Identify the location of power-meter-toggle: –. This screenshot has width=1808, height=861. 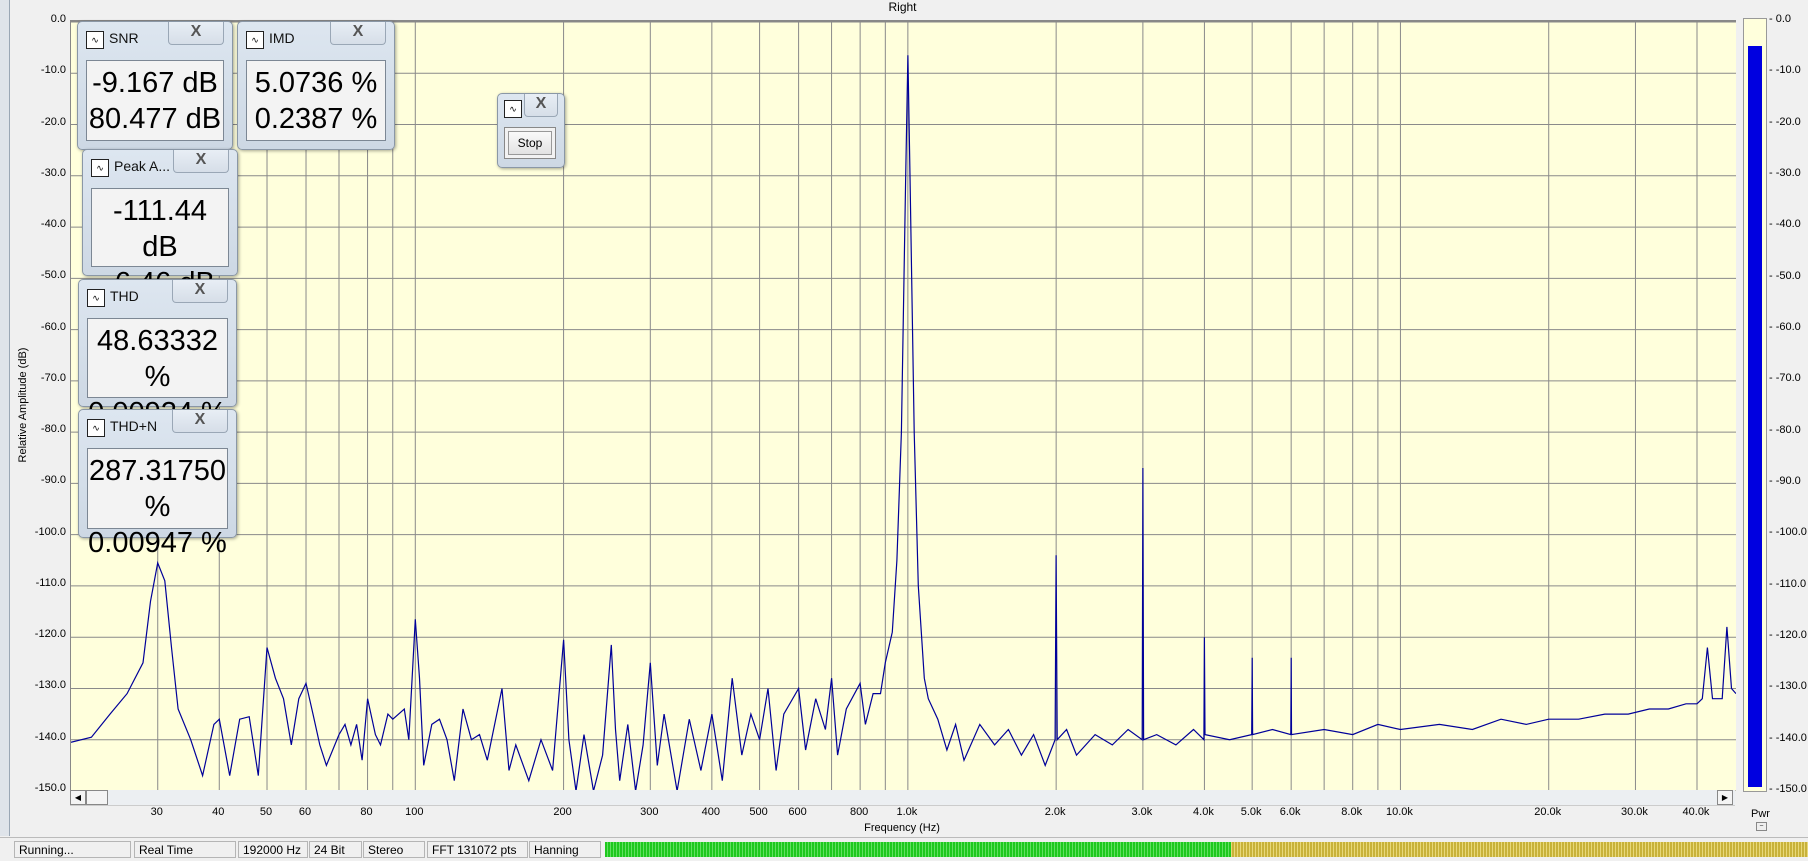
(1761, 826).